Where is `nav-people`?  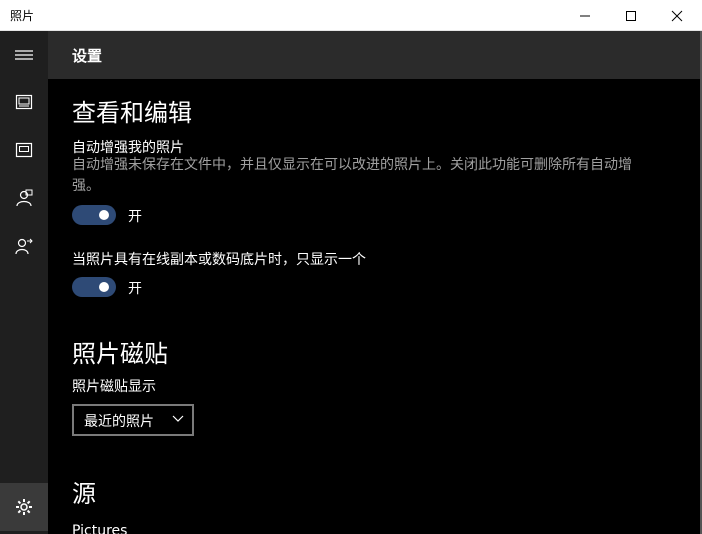
nav-people is located at coordinates (24, 198).